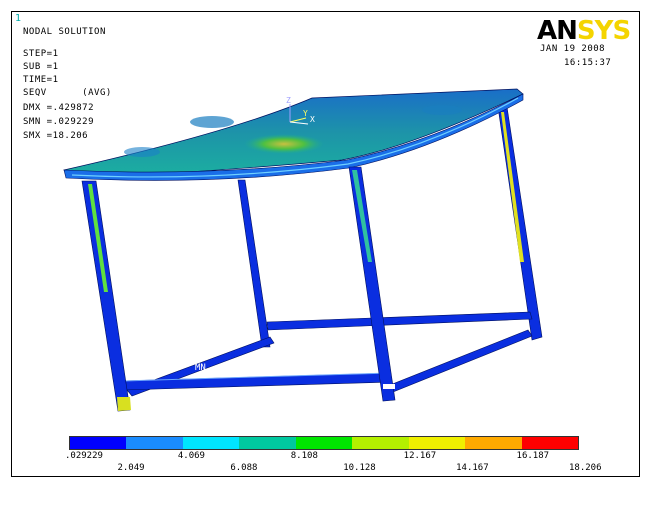 The width and height of the screenshot is (652, 513). I want to click on front-left-leg, so click(106, 296).